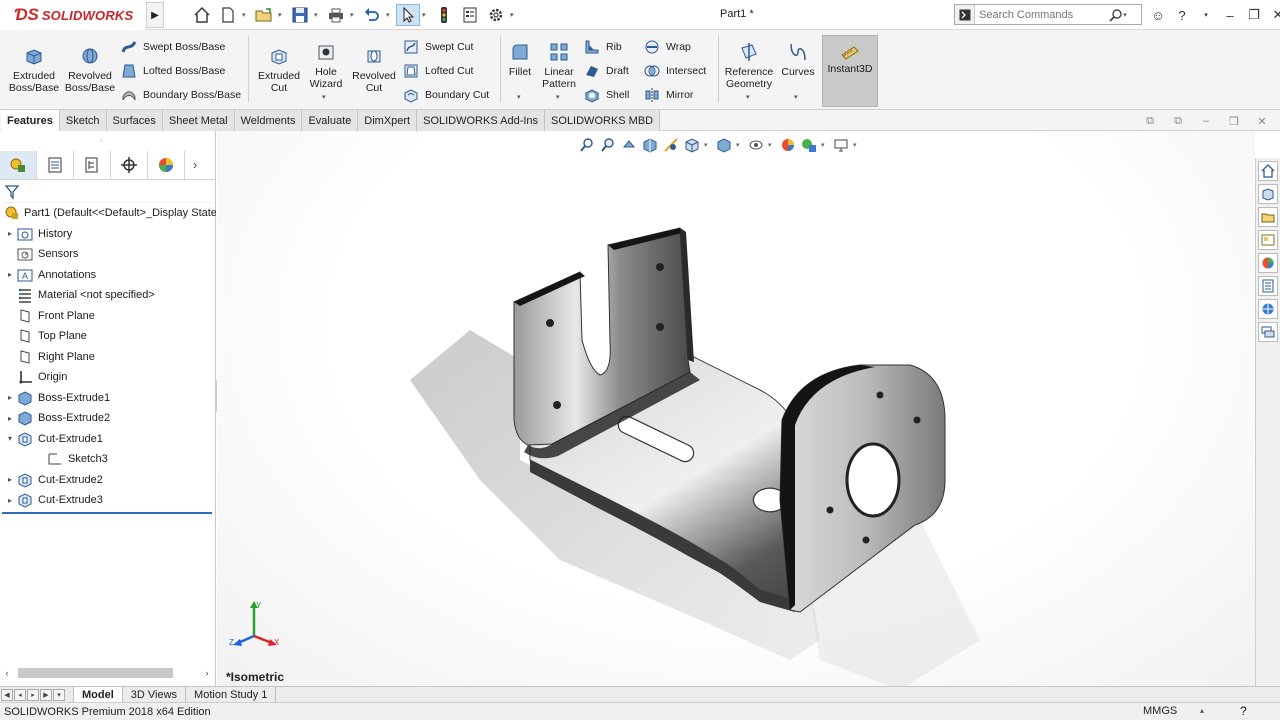 The width and height of the screenshot is (1280, 720). What do you see at coordinates (336, 15) in the screenshot?
I see `print-button` at bounding box center [336, 15].